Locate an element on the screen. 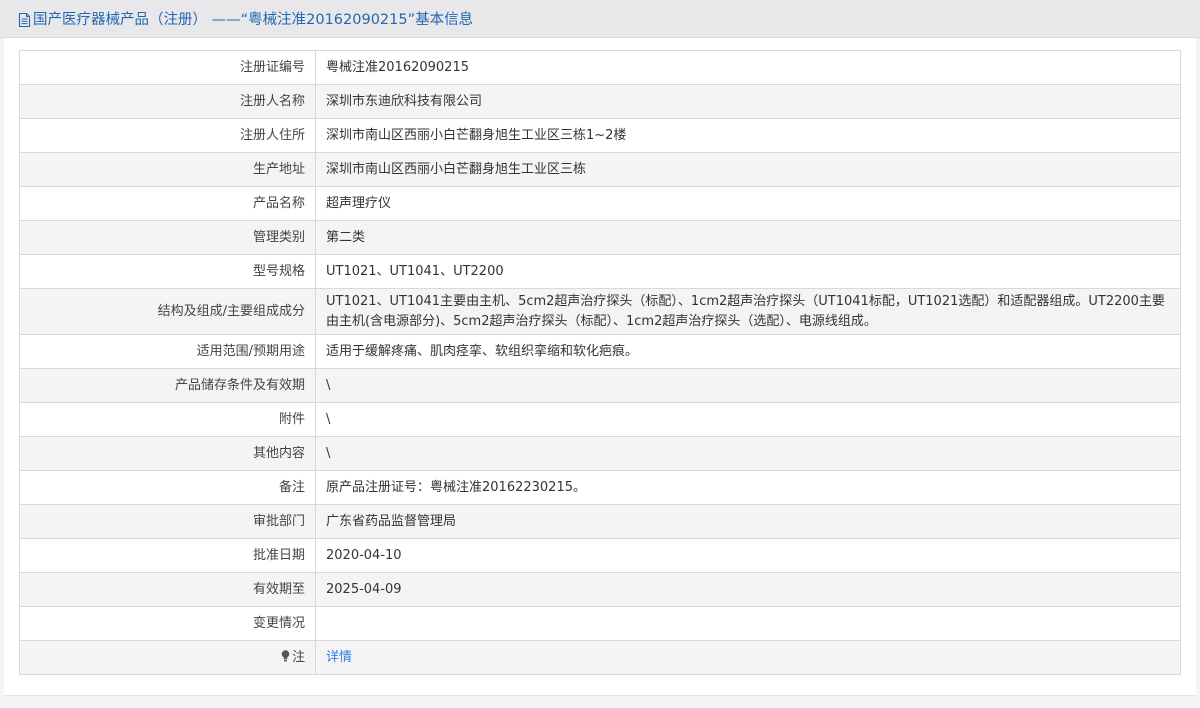  row-value: 深圳市东迪欣科技有限公司 is located at coordinates (748, 101).